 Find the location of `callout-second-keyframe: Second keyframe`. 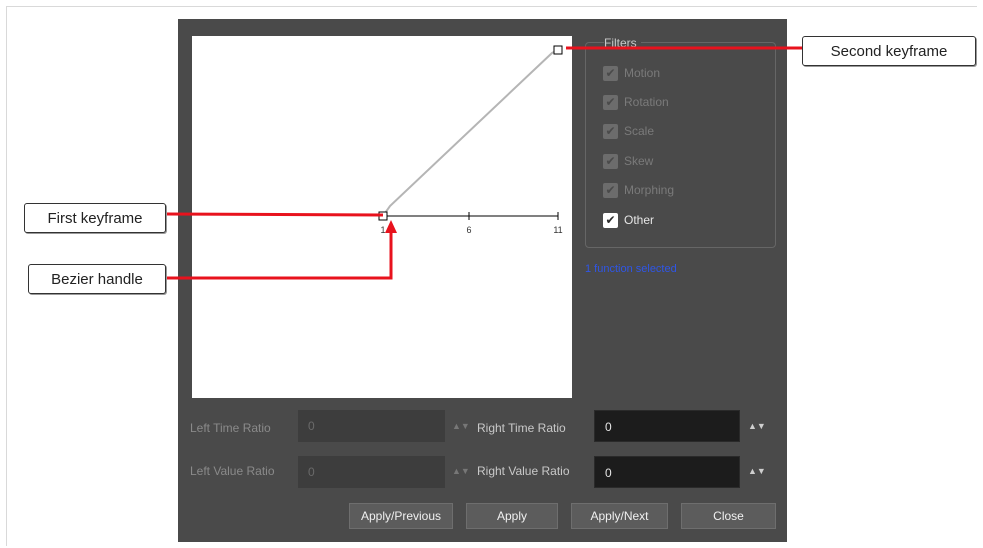

callout-second-keyframe: Second keyframe is located at coordinates (889, 51).